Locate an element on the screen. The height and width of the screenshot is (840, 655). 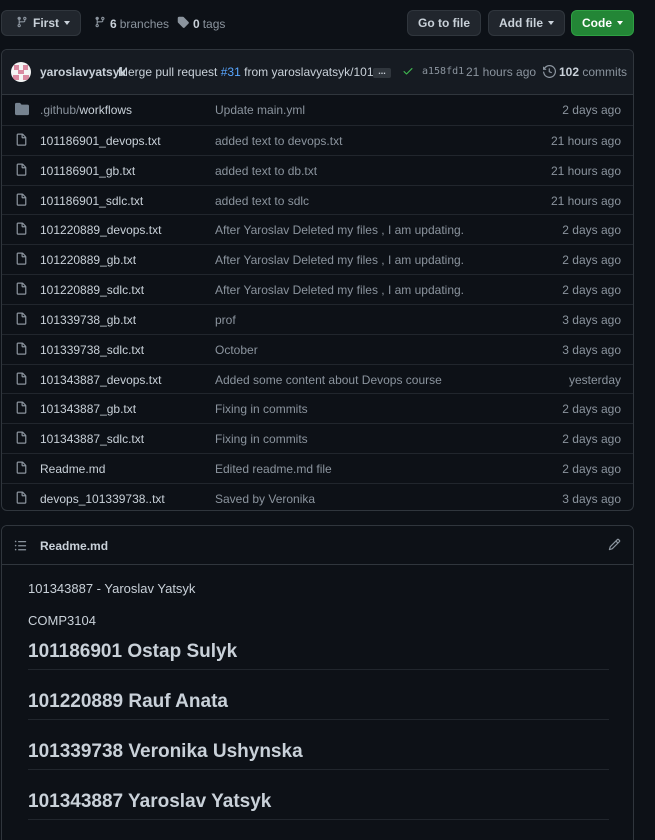
file-name: 101220889_devops.txt is located at coordinates (101, 230).